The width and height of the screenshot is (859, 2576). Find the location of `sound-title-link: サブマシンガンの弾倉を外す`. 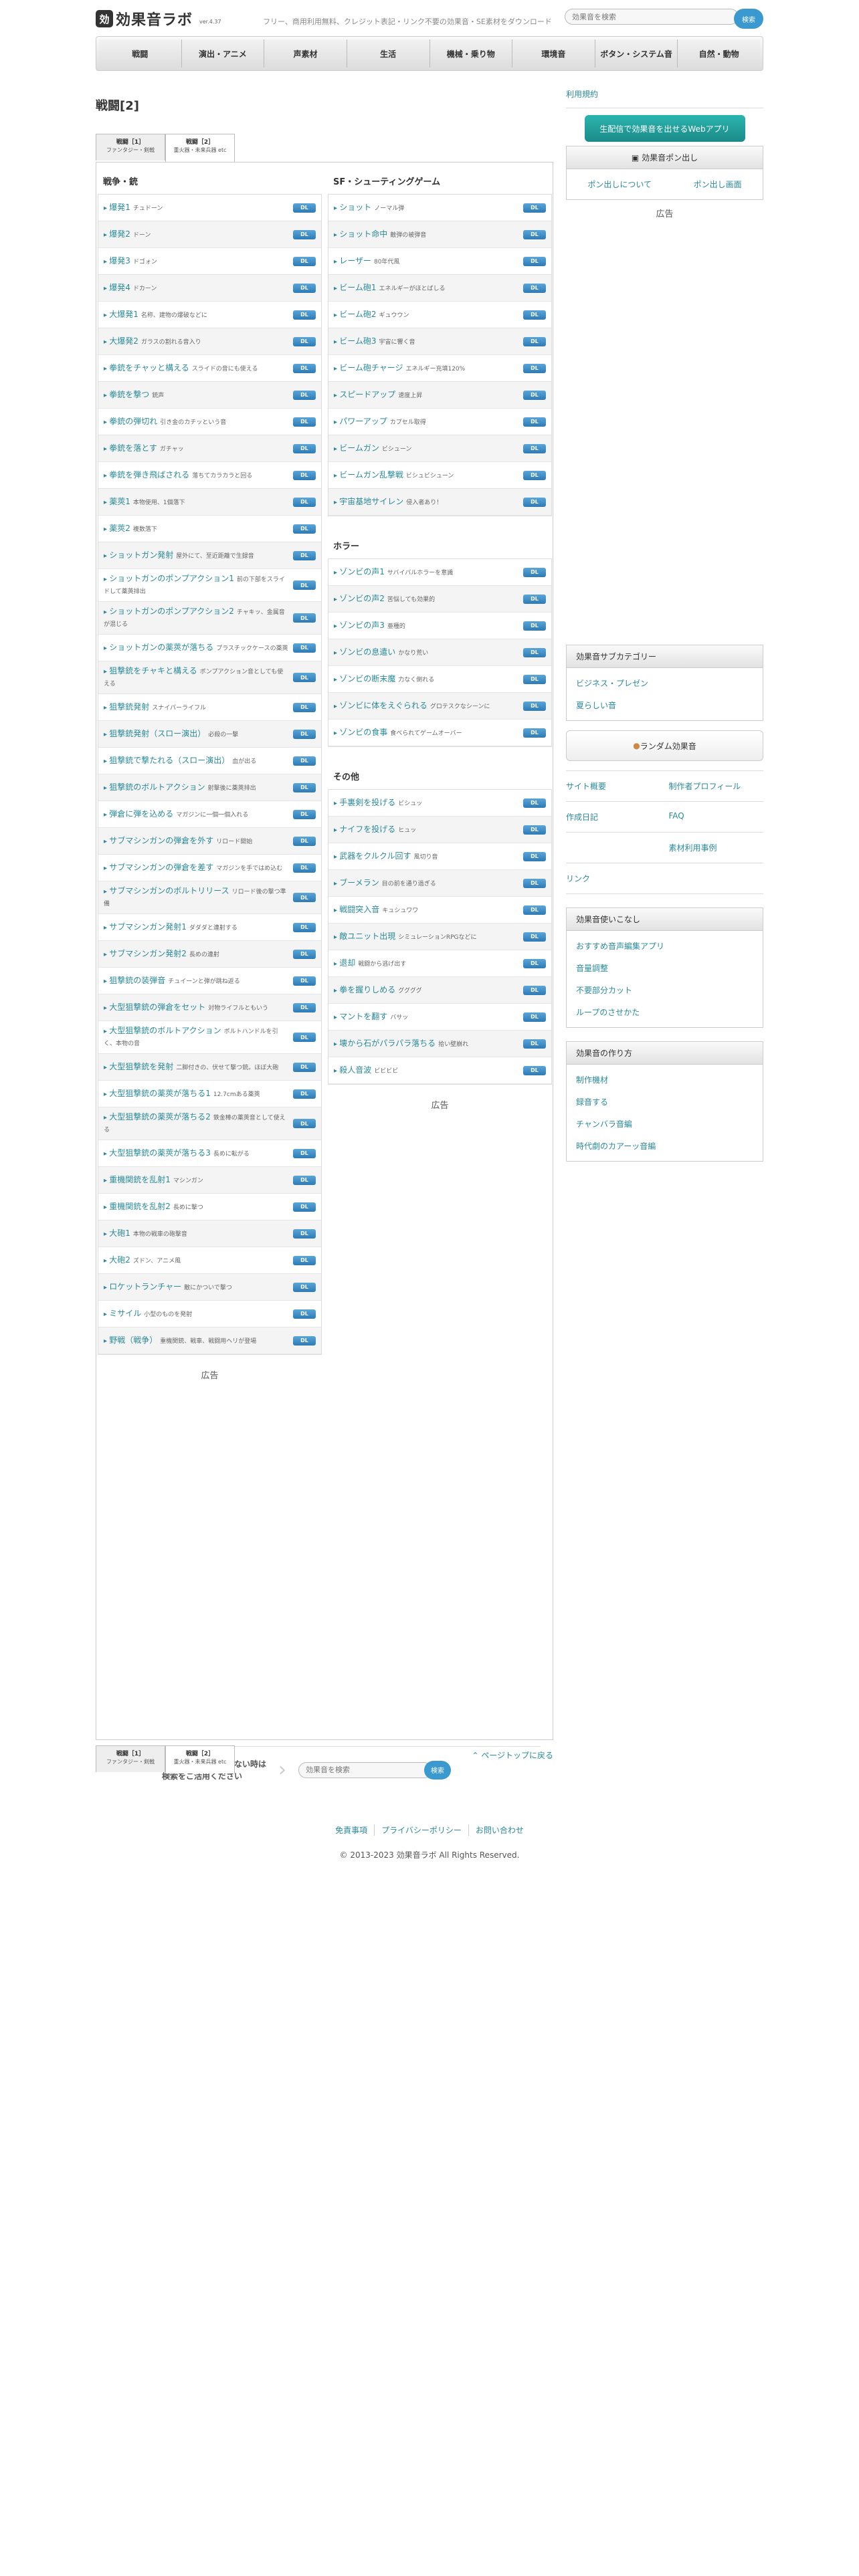

sound-title-link: サブマシンガンの弾倉を外す is located at coordinates (161, 841).